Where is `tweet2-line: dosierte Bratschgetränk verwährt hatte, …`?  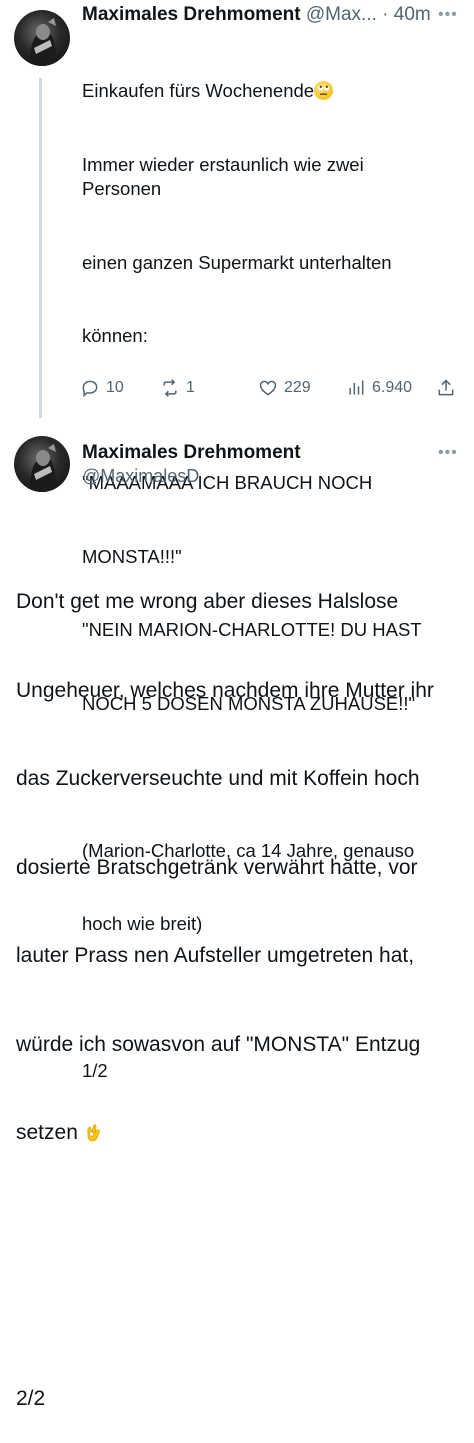 tweet2-line: dosierte Bratschgetränk verwährt hatte, … is located at coordinates (217, 867).